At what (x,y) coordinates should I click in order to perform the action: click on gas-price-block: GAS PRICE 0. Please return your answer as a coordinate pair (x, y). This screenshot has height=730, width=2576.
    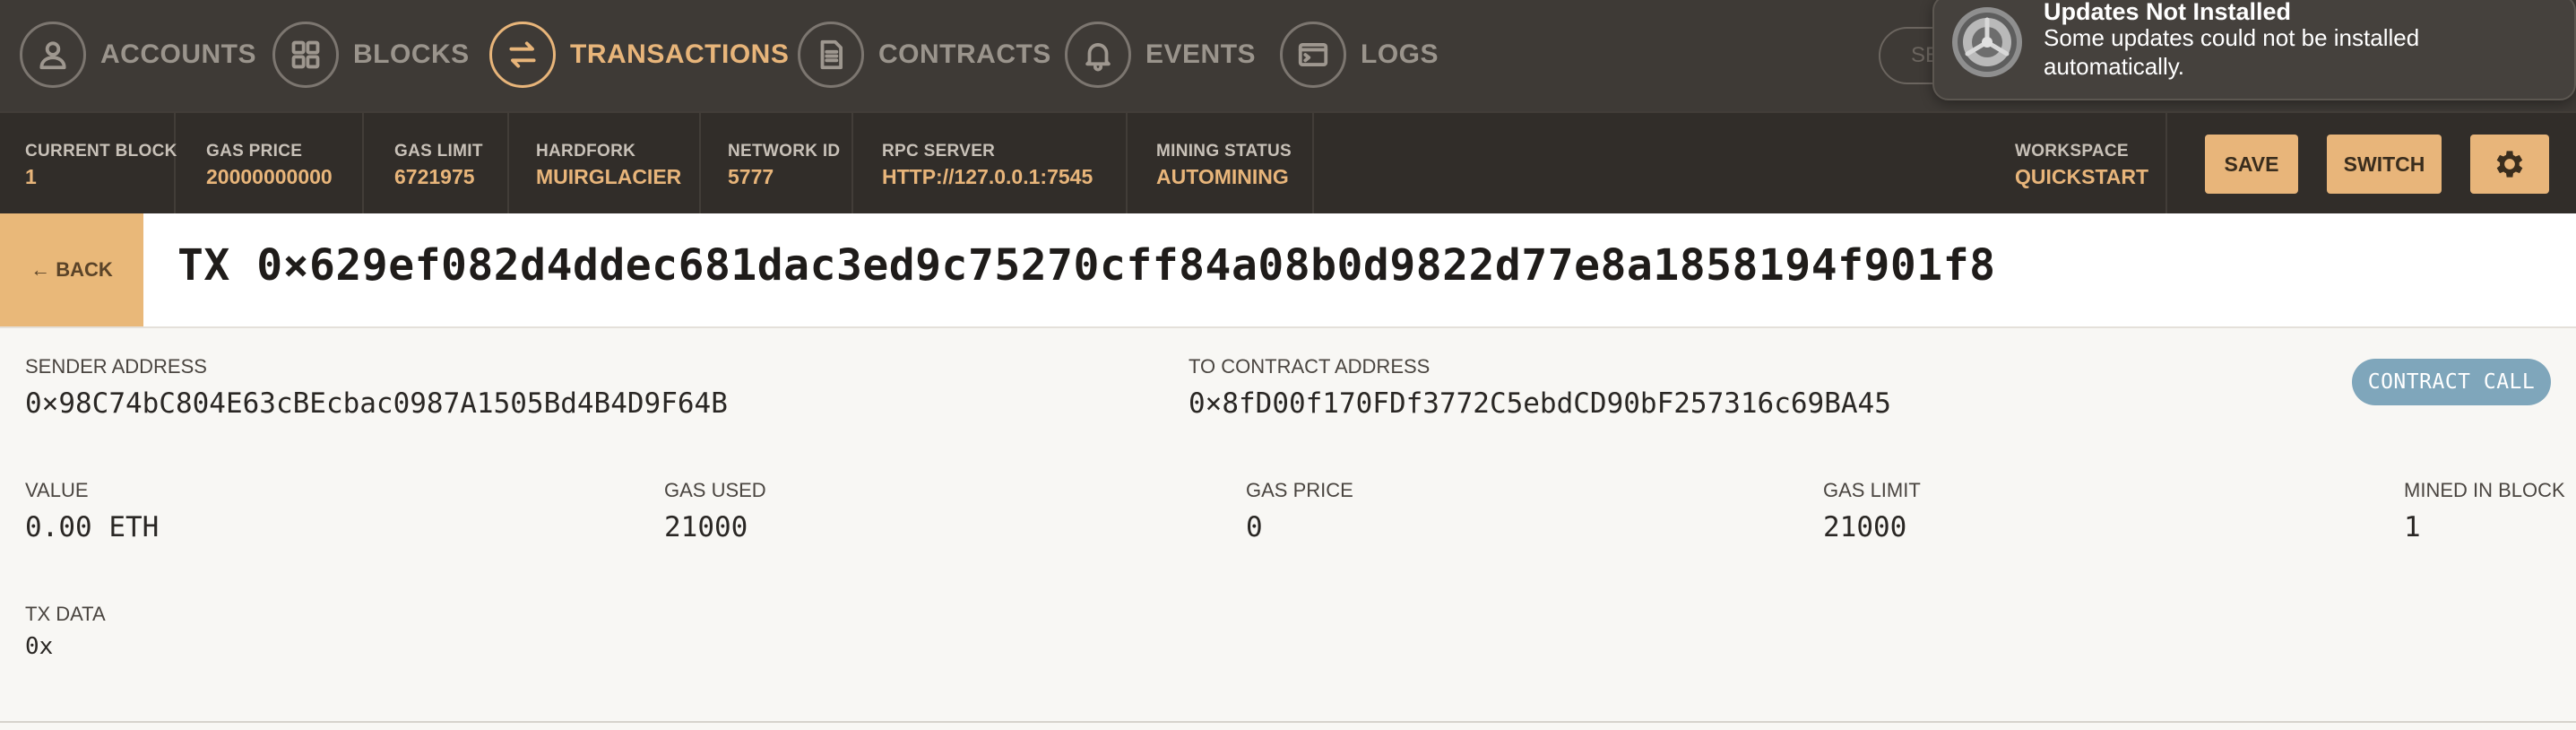
    Looking at the image, I should click on (1299, 511).